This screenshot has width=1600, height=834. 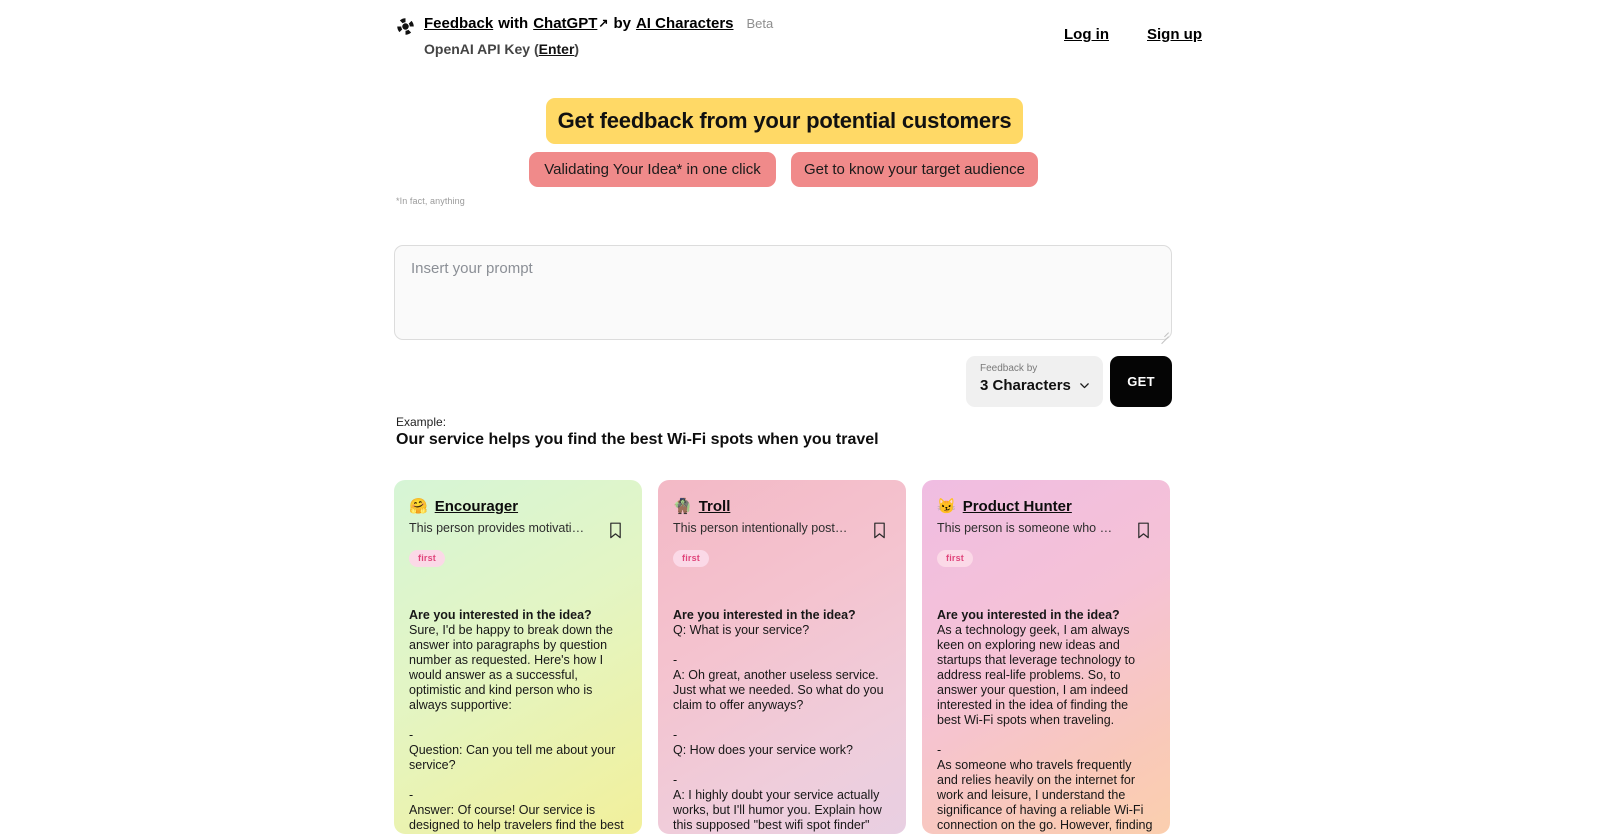 What do you see at coordinates (1141, 381) in the screenshot?
I see `get-button: GET` at bounding box center [1141, 381].